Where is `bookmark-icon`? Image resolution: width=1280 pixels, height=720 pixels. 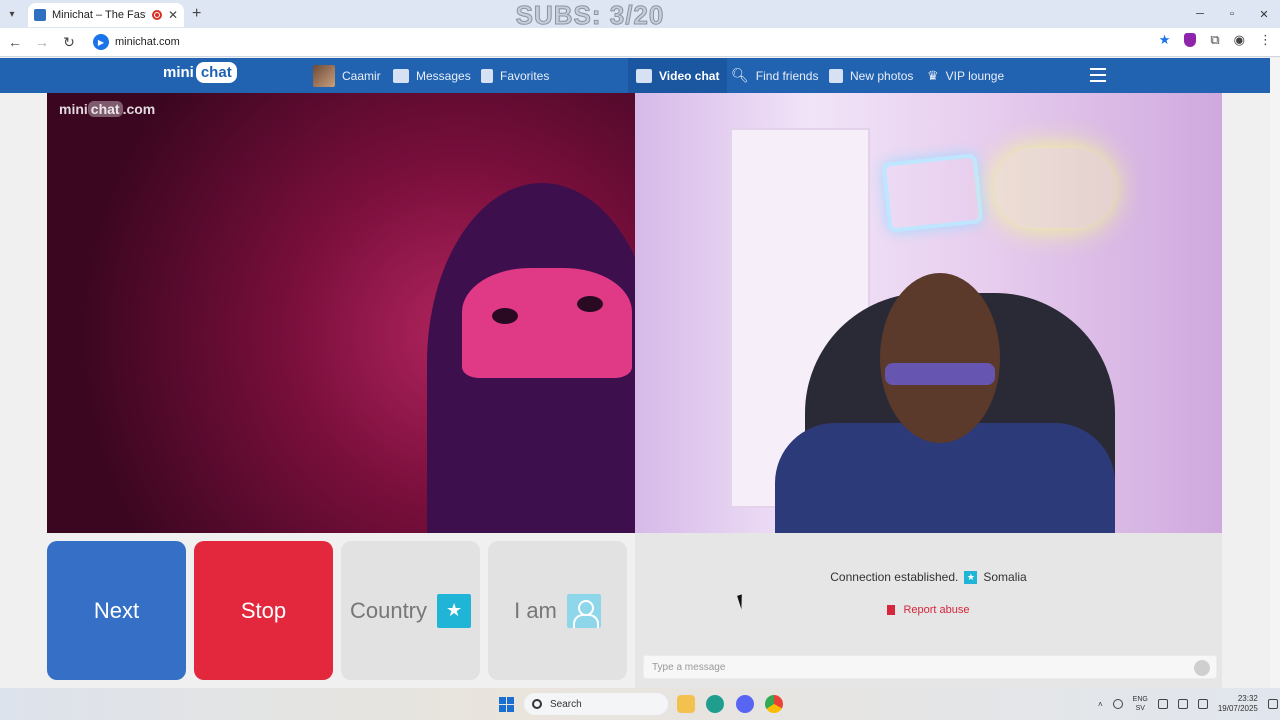 bookmark-icon is located at coordinates (487, 75).